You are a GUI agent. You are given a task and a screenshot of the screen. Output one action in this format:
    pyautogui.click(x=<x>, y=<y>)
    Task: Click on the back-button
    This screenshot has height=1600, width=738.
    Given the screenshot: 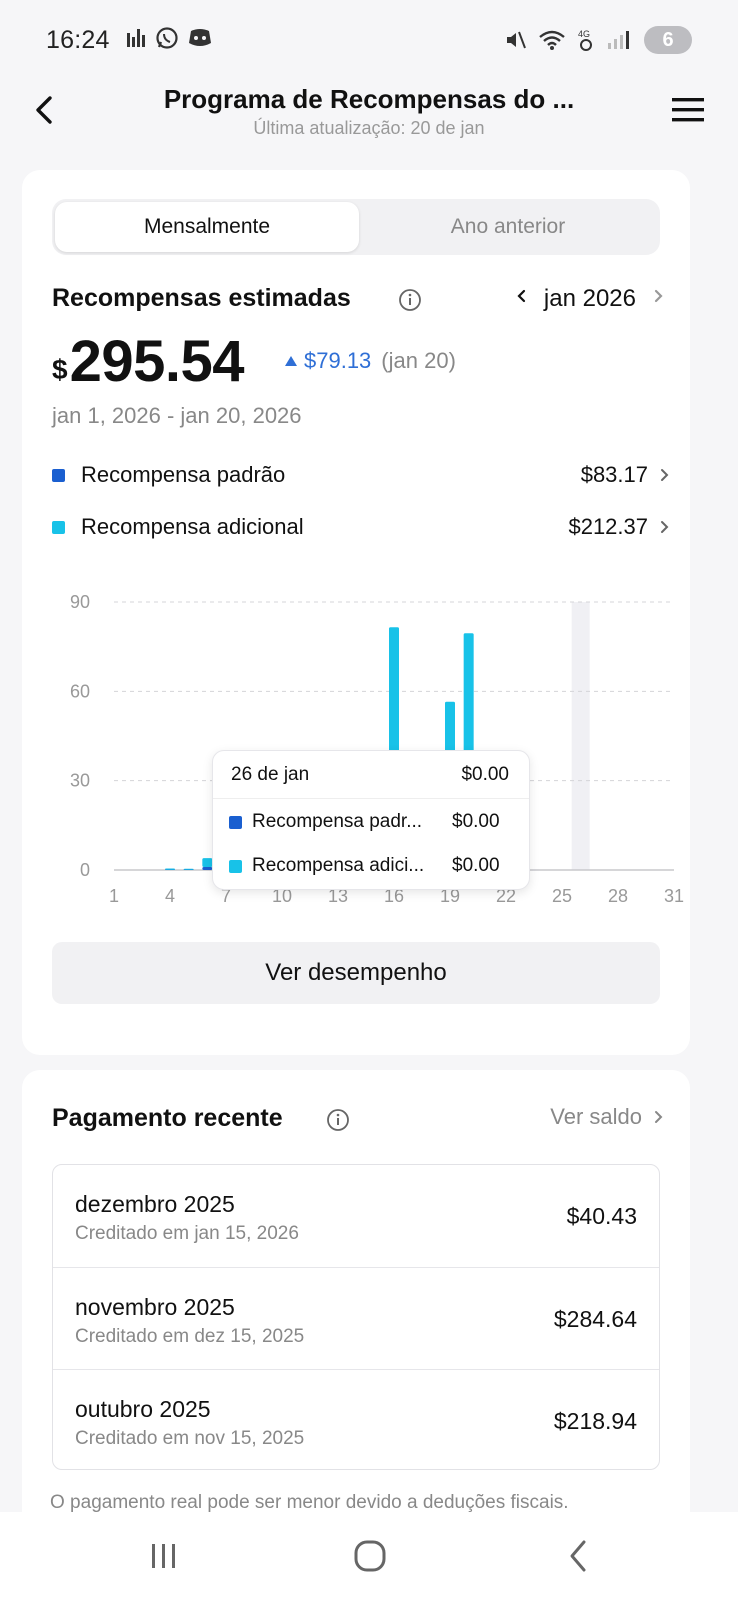 What is the action you would take?
    pyautogui.click(x=46, y=110)
    